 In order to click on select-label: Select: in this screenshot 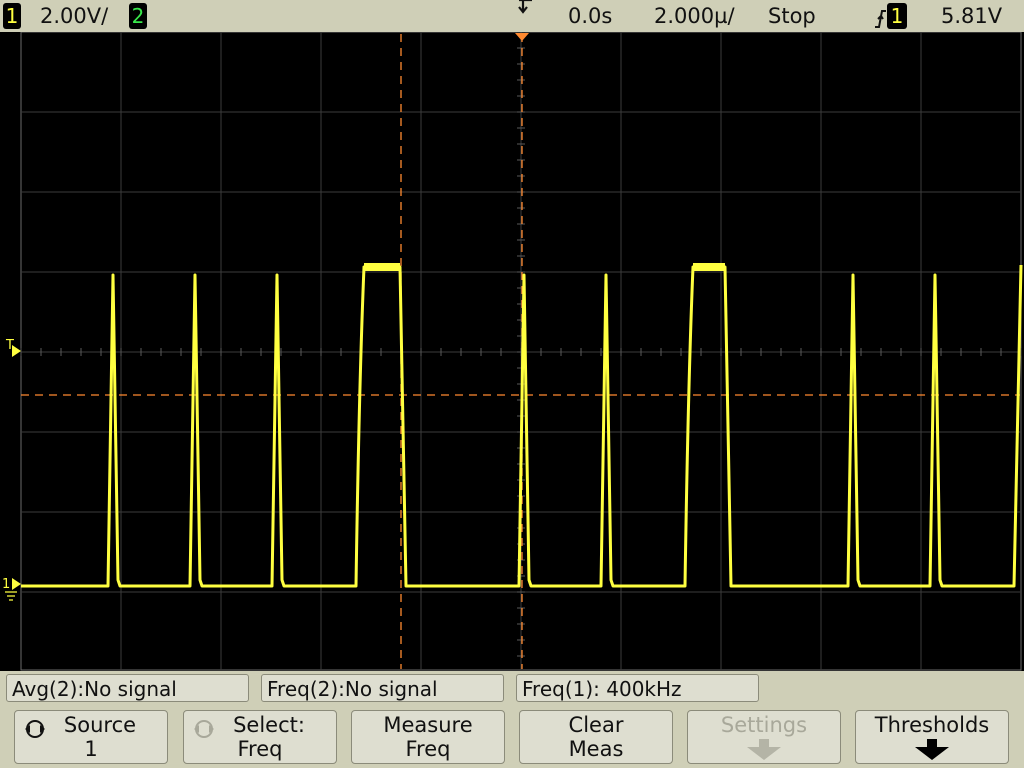, I will do `click(269, 725)`.